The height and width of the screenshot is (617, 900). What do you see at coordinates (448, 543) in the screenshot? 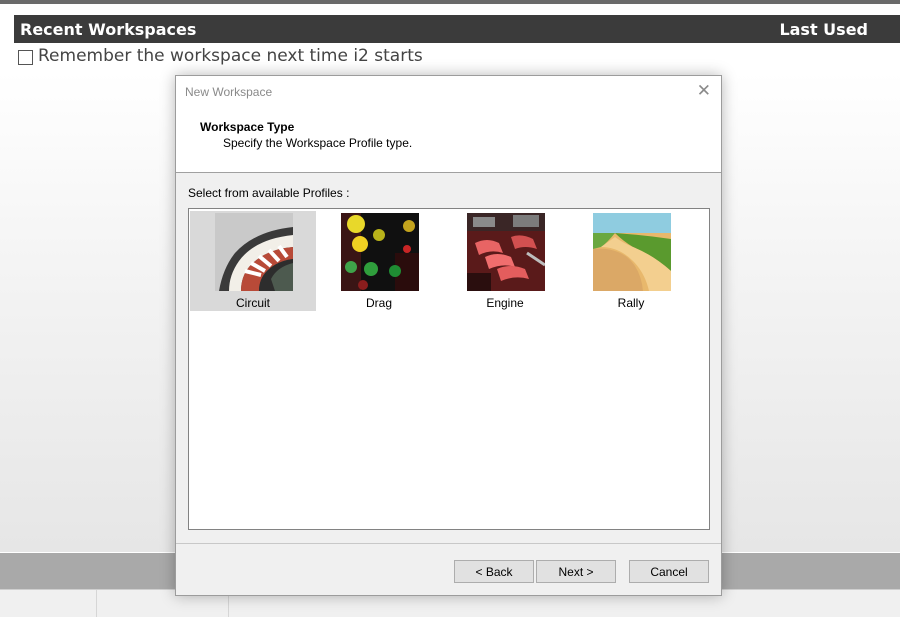
I see `footer-divider` at bounding box center [448, 543].